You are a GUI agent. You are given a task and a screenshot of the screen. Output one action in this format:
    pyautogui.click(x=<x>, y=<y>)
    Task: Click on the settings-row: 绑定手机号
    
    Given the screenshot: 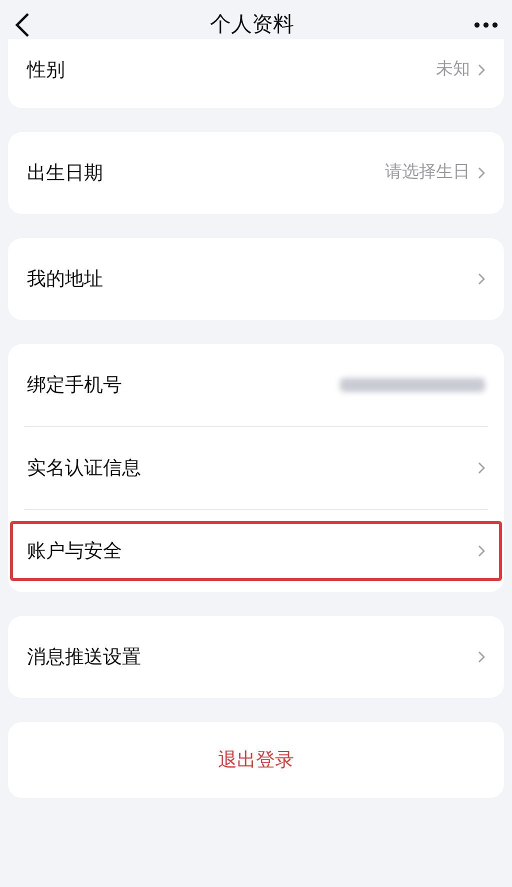 What is the action you would take?
    pyautogui.click(x=256, y=385)
    